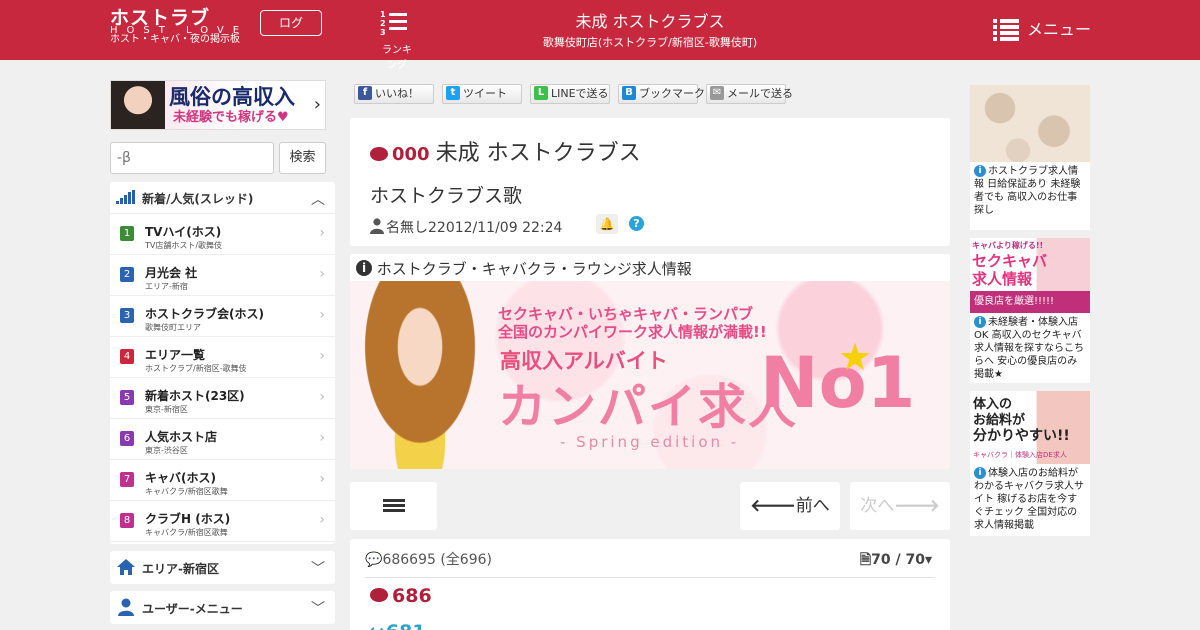  Describe the element at coordinates (661, 94) in the screenshot. I see `bookmark-button: B ブックマーク` at that location.